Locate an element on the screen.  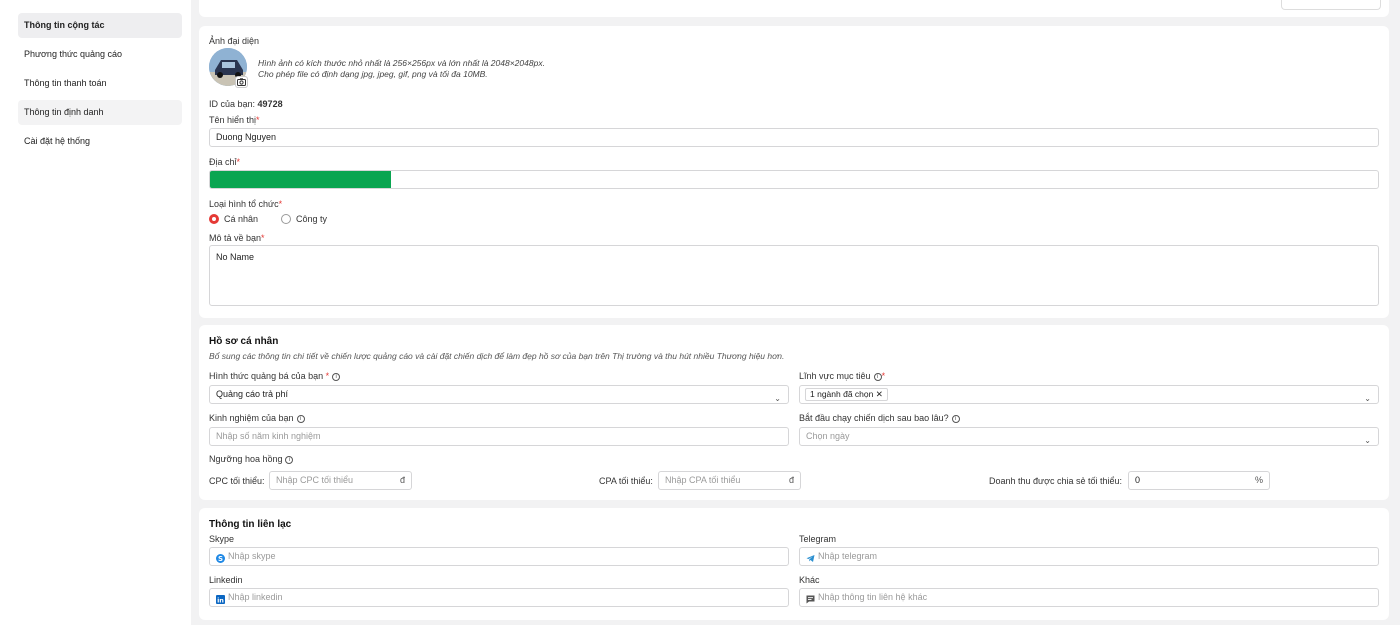
skype-icon: S is located at coordinates (220, 558).